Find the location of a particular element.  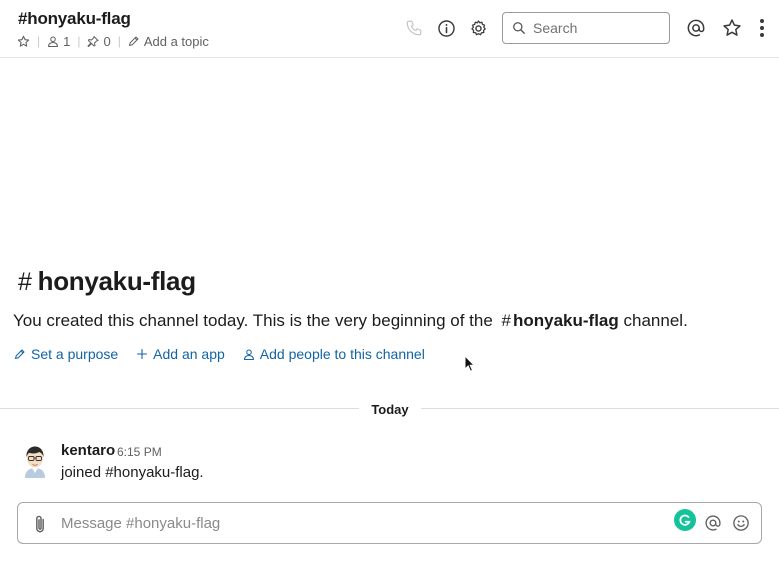

channel-meta: | 1 | 0 | Add a topic is located at coordinates (113, 41).